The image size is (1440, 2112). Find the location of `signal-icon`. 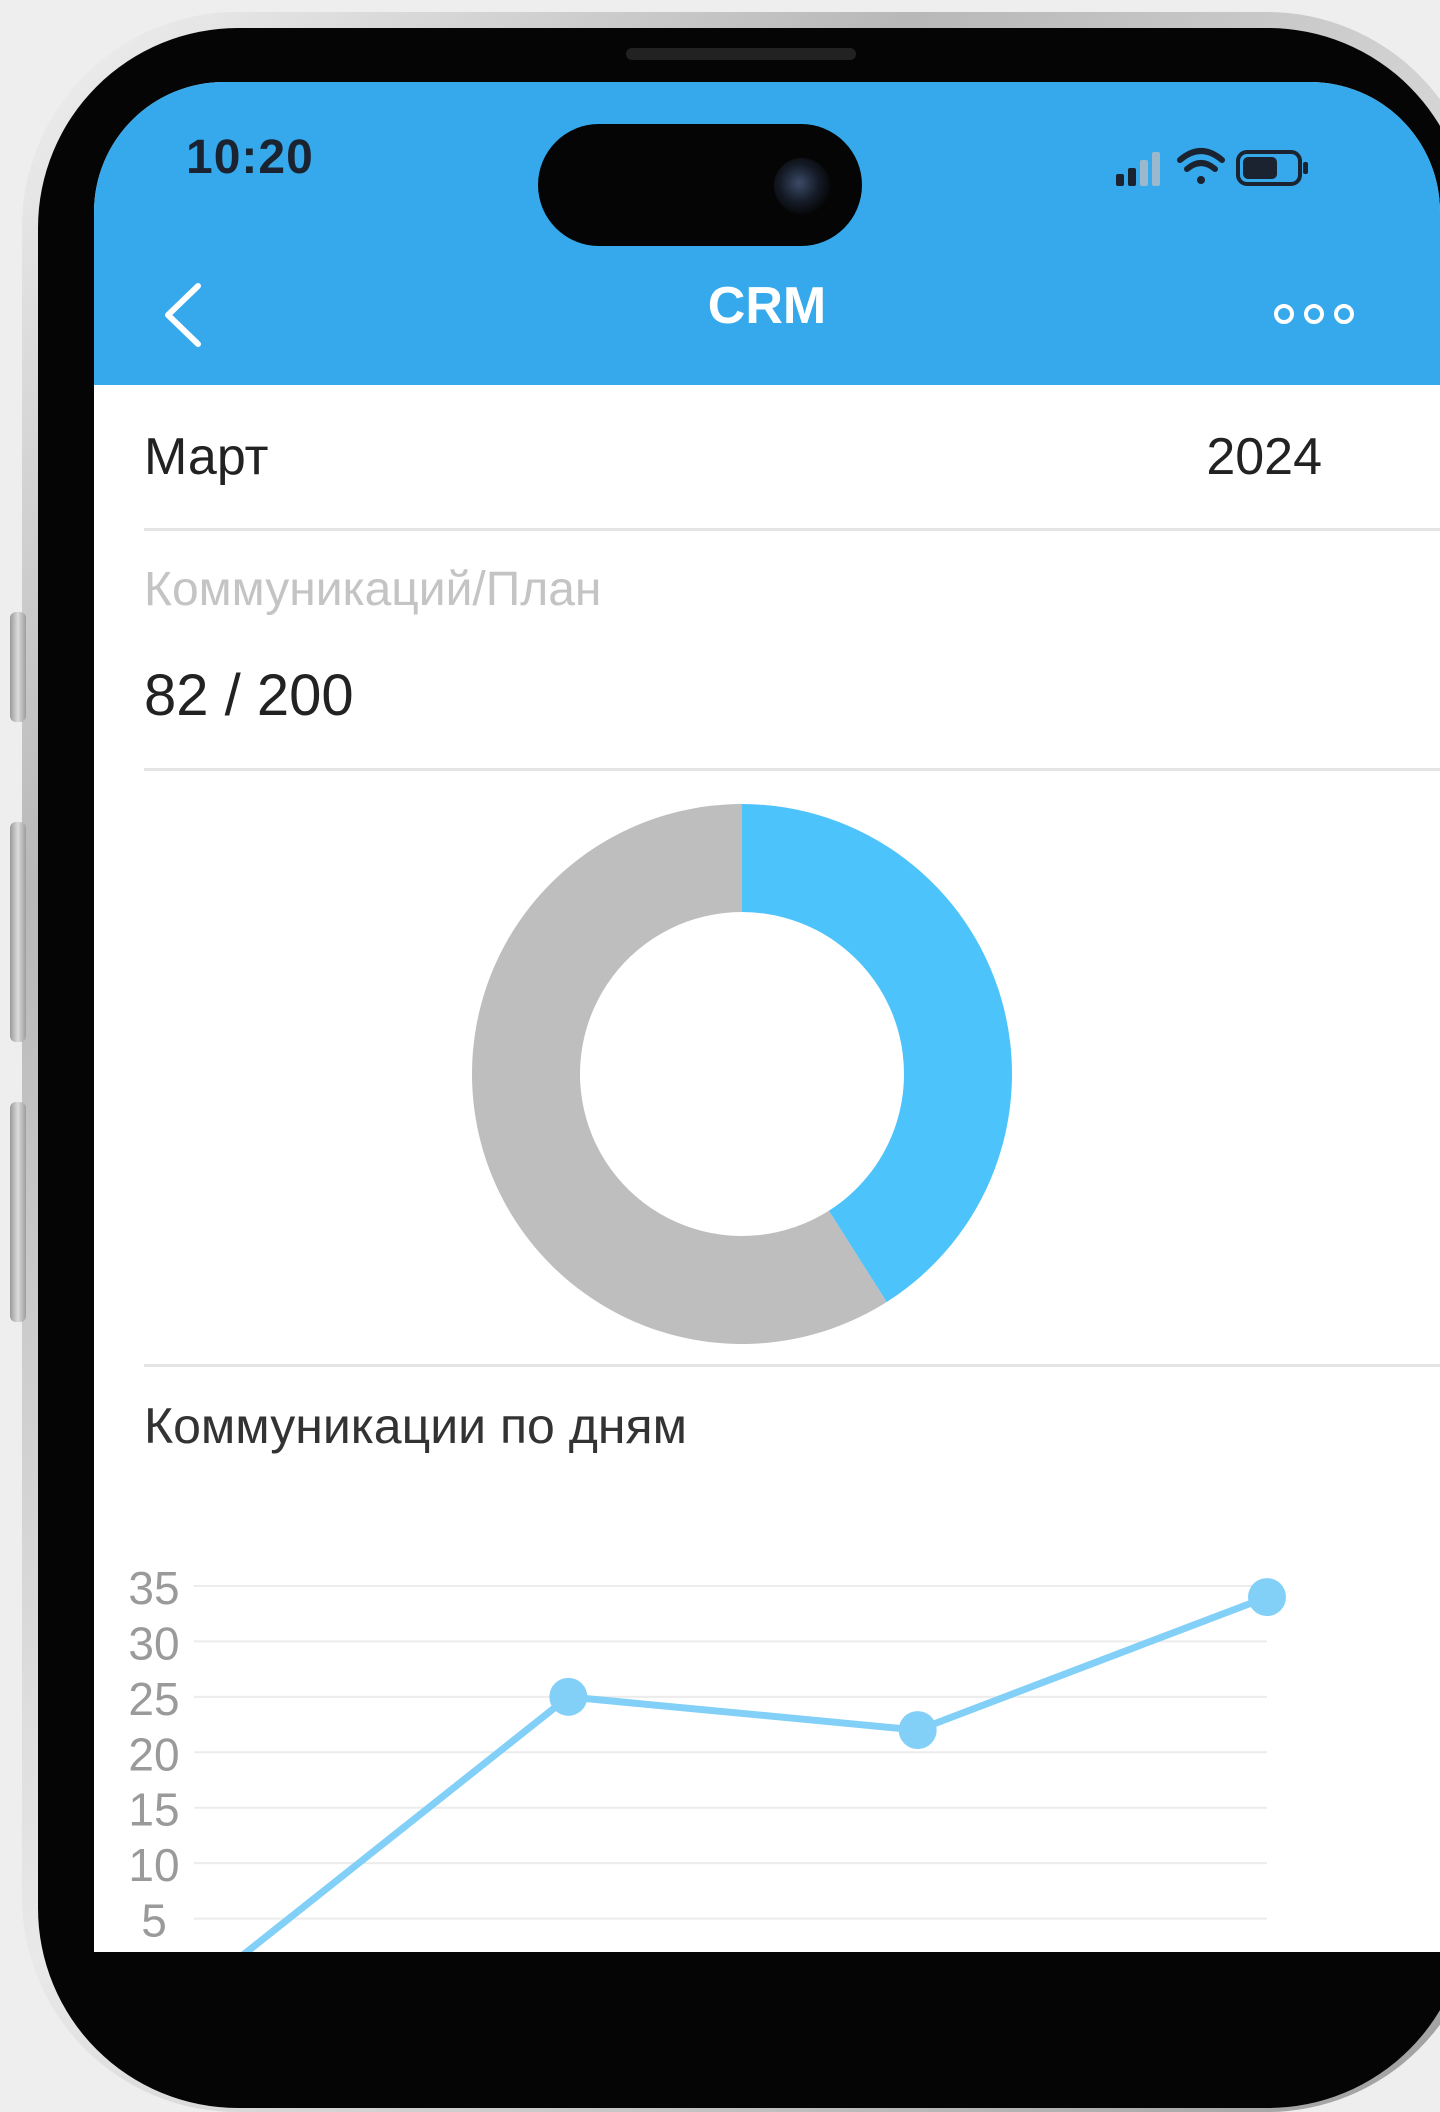

signal-icon is located at coordinates (1138, 169).